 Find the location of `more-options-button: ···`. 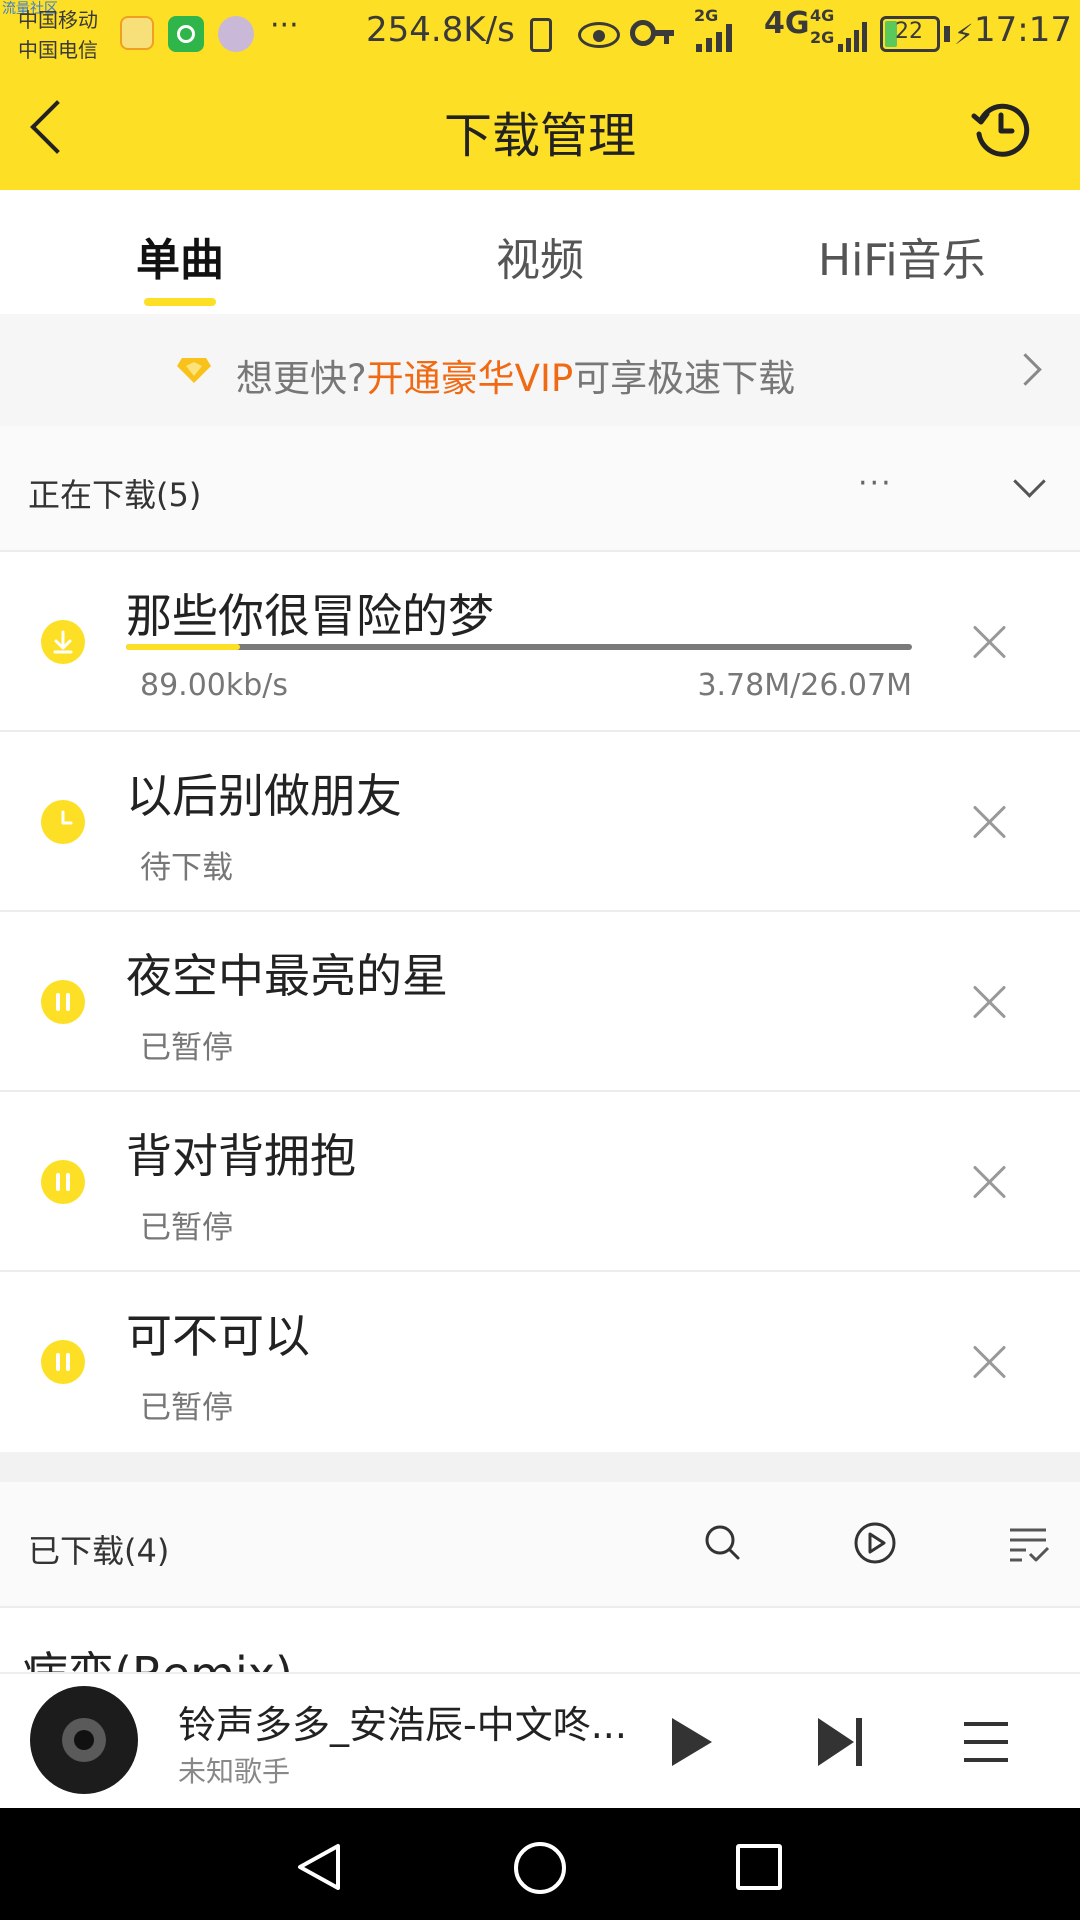

more-options-button: ··· is located at coordinates (875, 483).